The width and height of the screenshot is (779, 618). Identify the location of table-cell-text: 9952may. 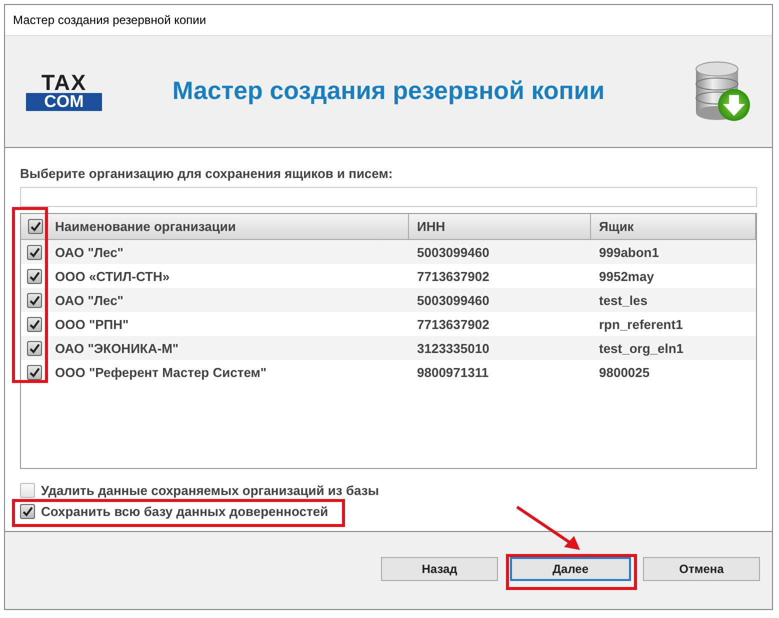
(626, 276).